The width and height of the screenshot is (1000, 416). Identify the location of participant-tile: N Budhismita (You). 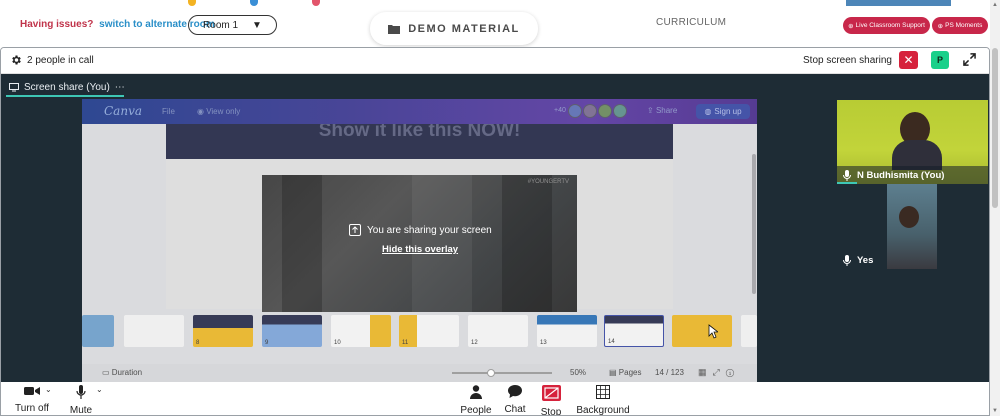
(912, 142).